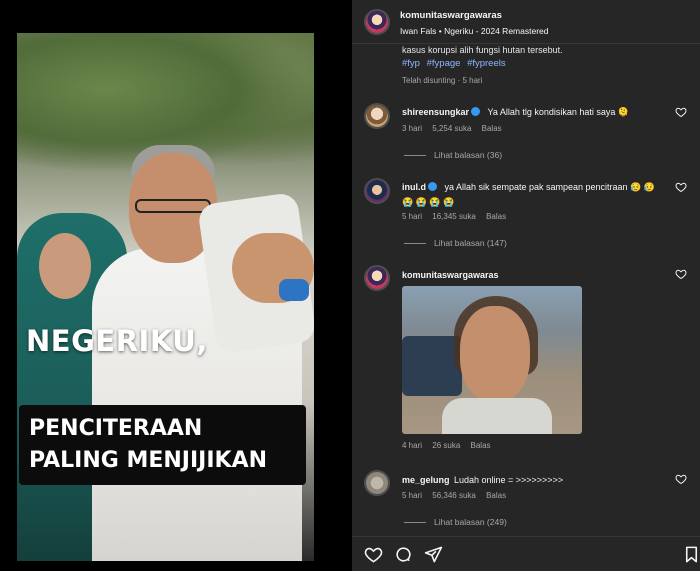 This screenshot has width=700, height=571. Describe the element at coordinates (117, 341) in the screenshot. I see `overlay-title: NEGERIKU,` at that location.